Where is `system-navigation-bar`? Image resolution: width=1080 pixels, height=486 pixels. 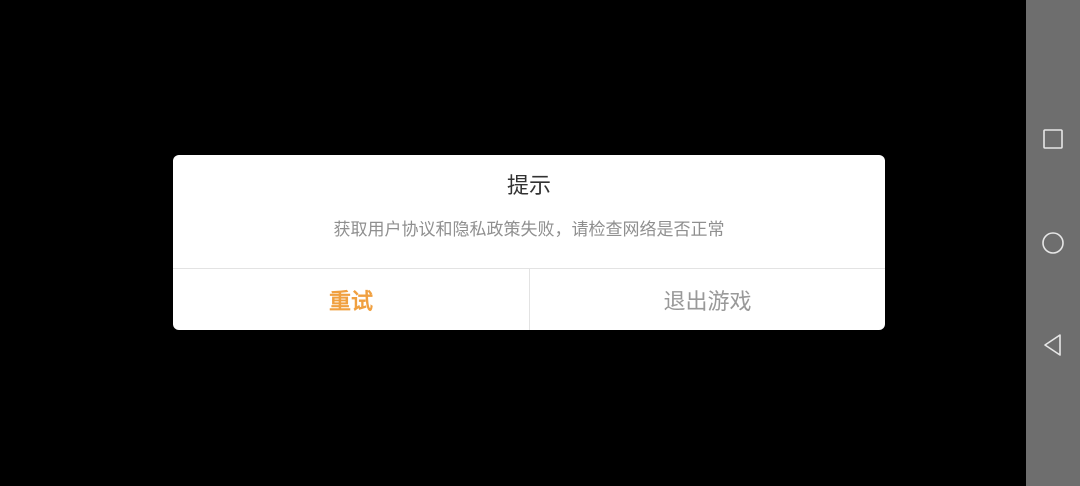 system-navigation-bar is located at coordinates (1053, 243).